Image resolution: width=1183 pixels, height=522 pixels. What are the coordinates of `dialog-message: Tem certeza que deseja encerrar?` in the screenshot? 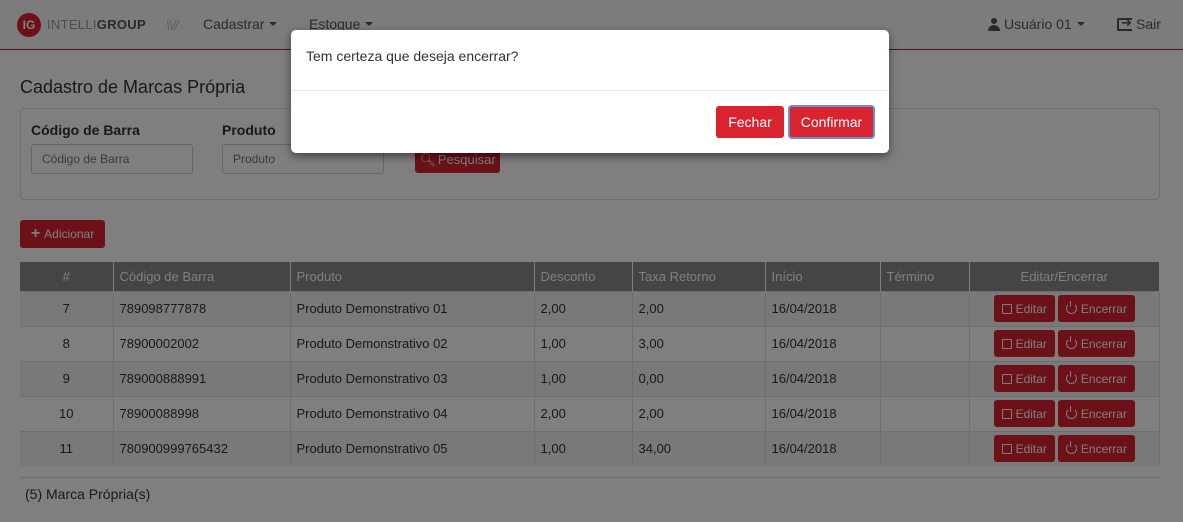 It's located at (412, 56).